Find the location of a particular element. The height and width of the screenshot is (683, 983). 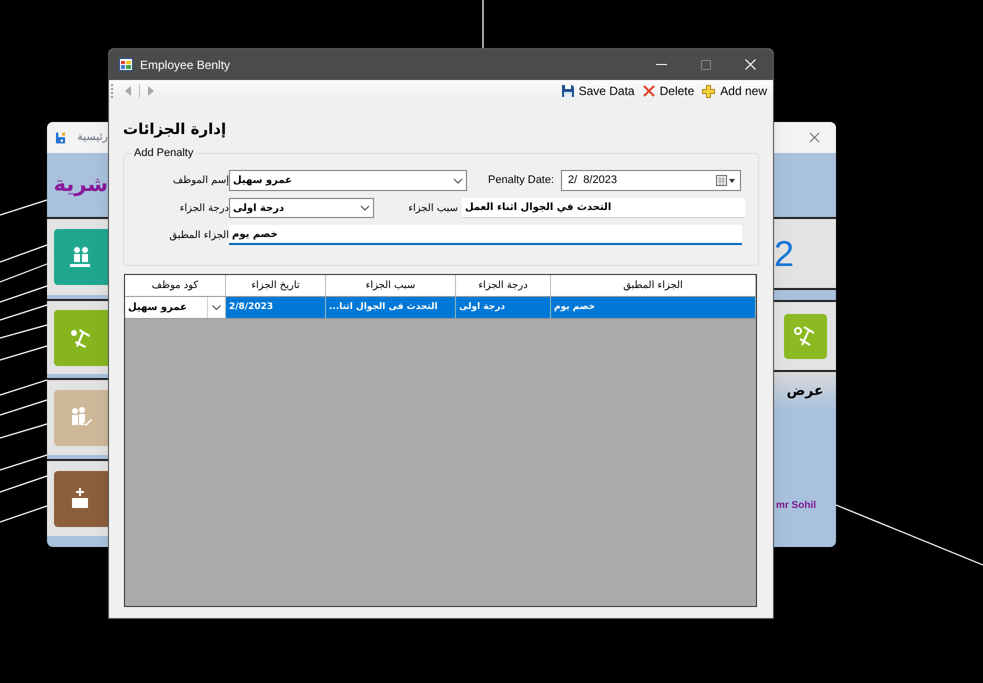

employee-dropdown: عمرو سهيل is located at coordinates (348, 180).